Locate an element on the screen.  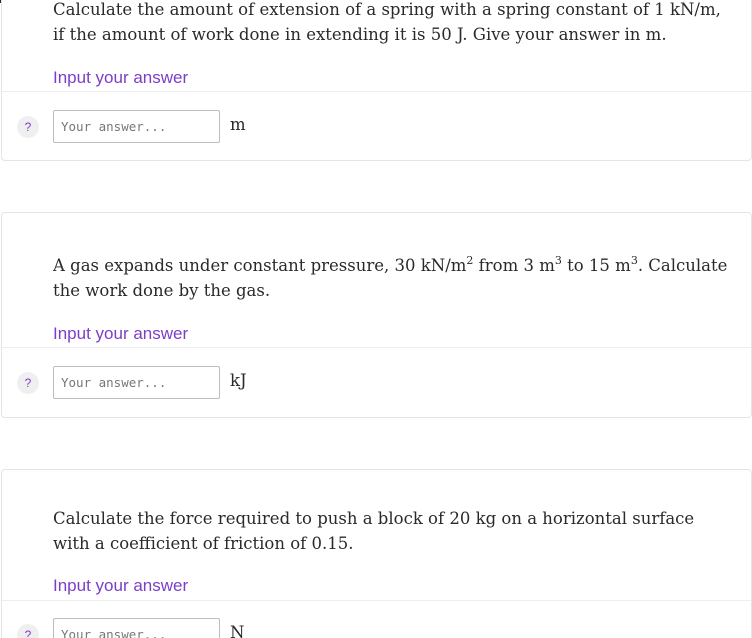
question-line-2: the work done by the gas. is located at coordinates (162, 290).